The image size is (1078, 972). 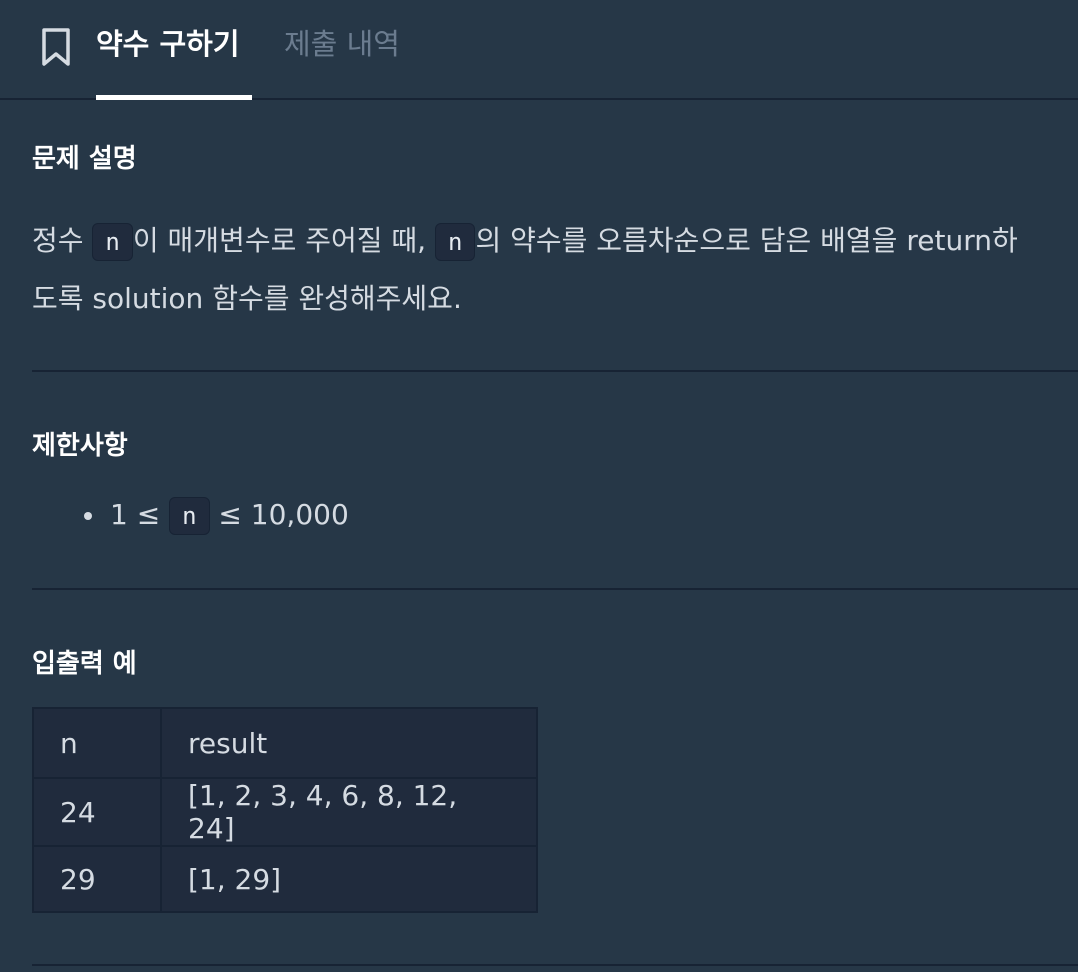 What do you see at coordinates (349, 879) in the screenshot?
I see `table-cell: [1, 29]` at bounding box center [349, 879].